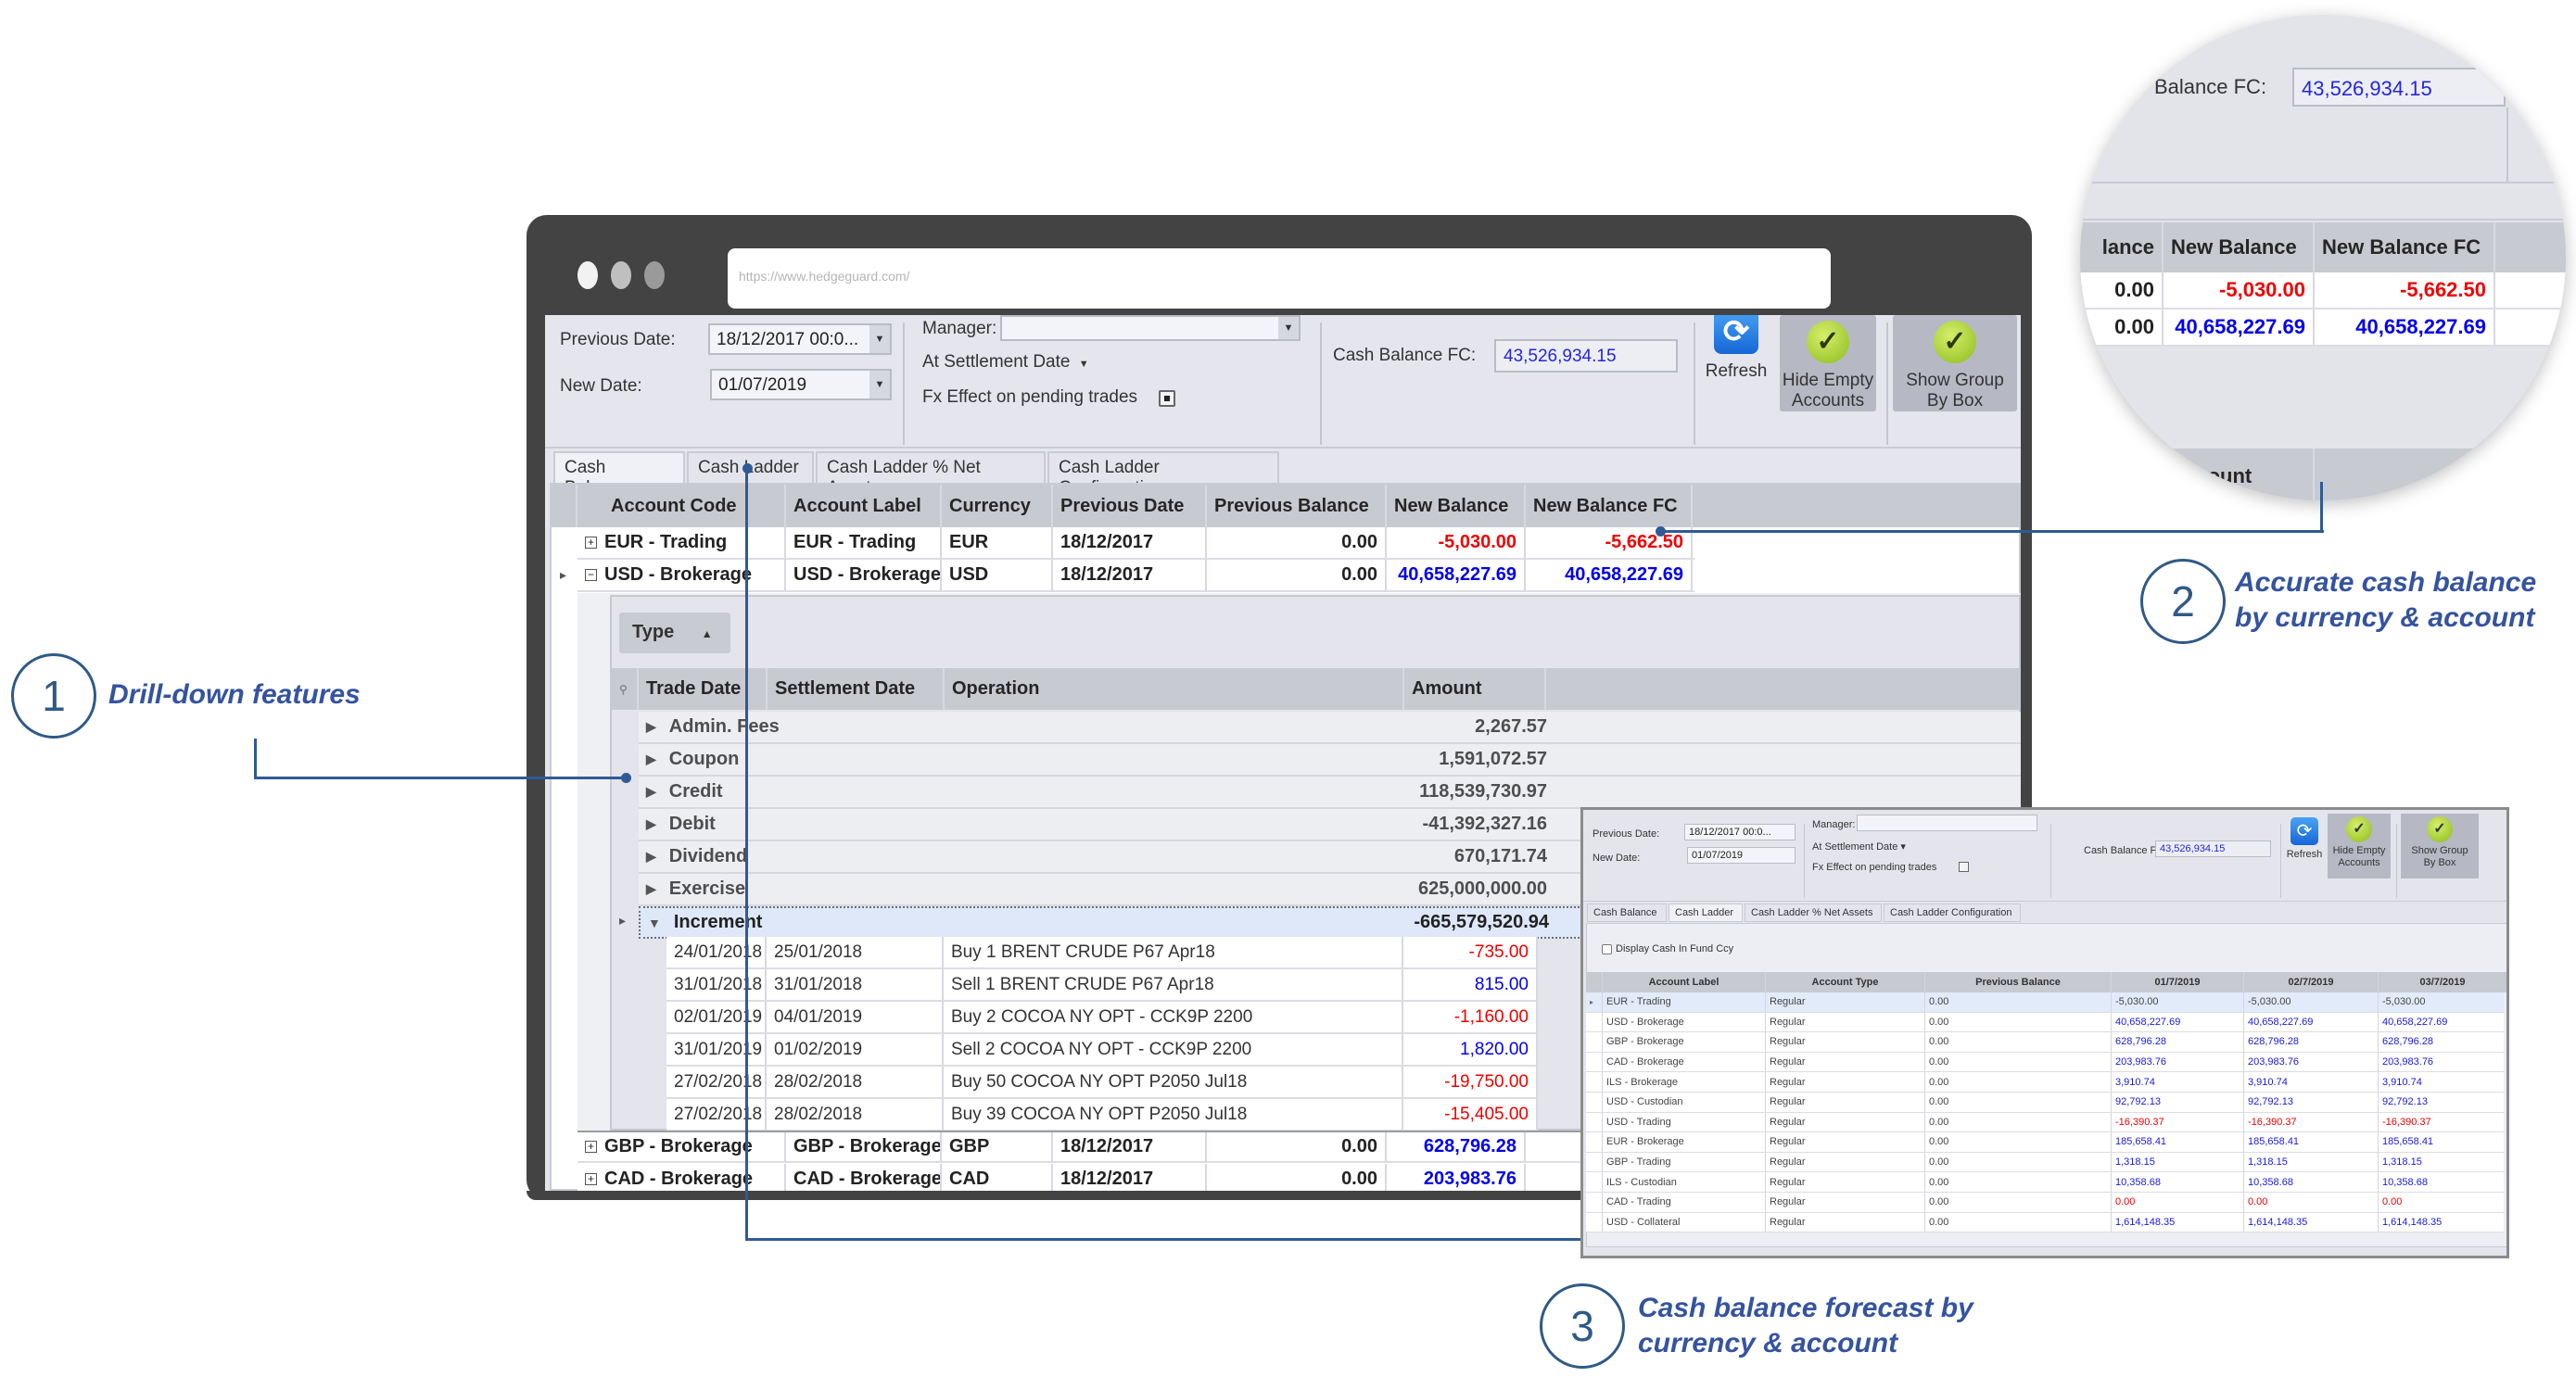  What do you see at coordinates (1026, 759) in the screenshot?
I see `group-name-cell: ▶ Coupon` at bounding box center [1026, 759].